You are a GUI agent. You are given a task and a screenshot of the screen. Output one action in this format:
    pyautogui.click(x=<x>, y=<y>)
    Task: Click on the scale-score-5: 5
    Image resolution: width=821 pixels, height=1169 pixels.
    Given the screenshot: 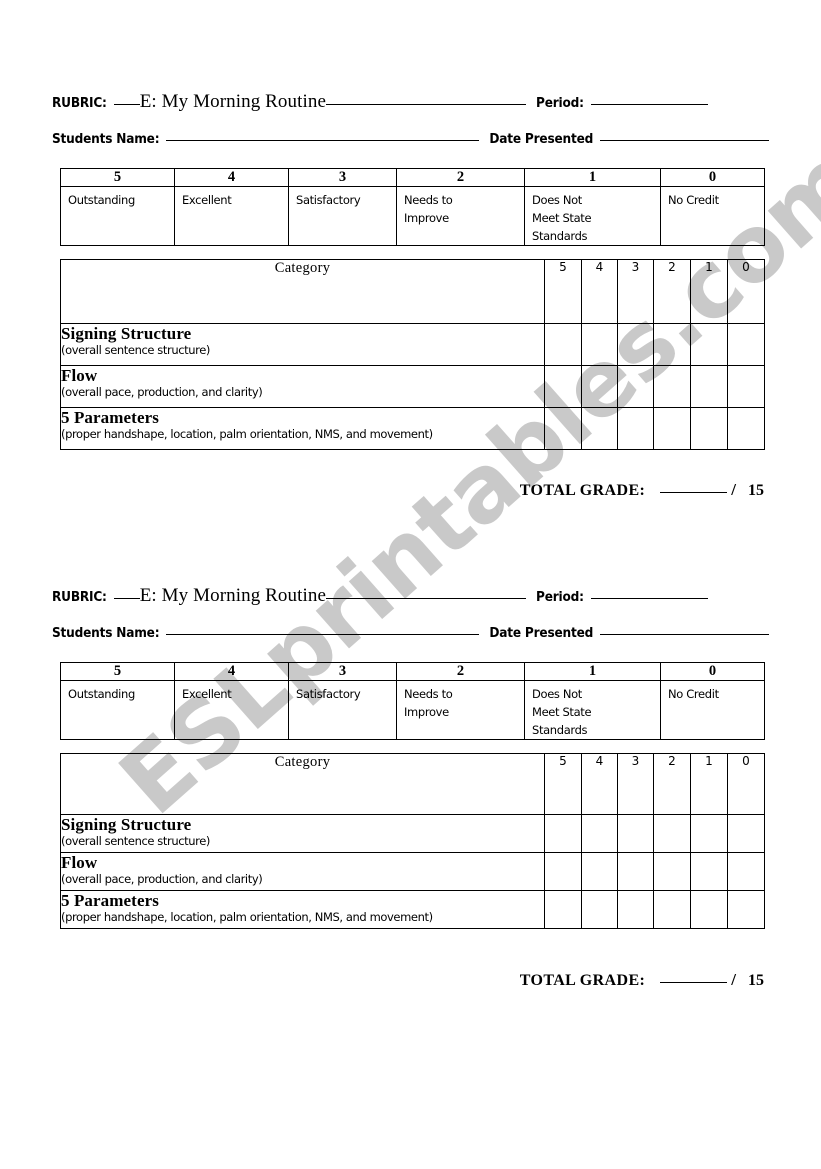 What is the action you would take?
    pyautogui.click(x=117, y=671)
    